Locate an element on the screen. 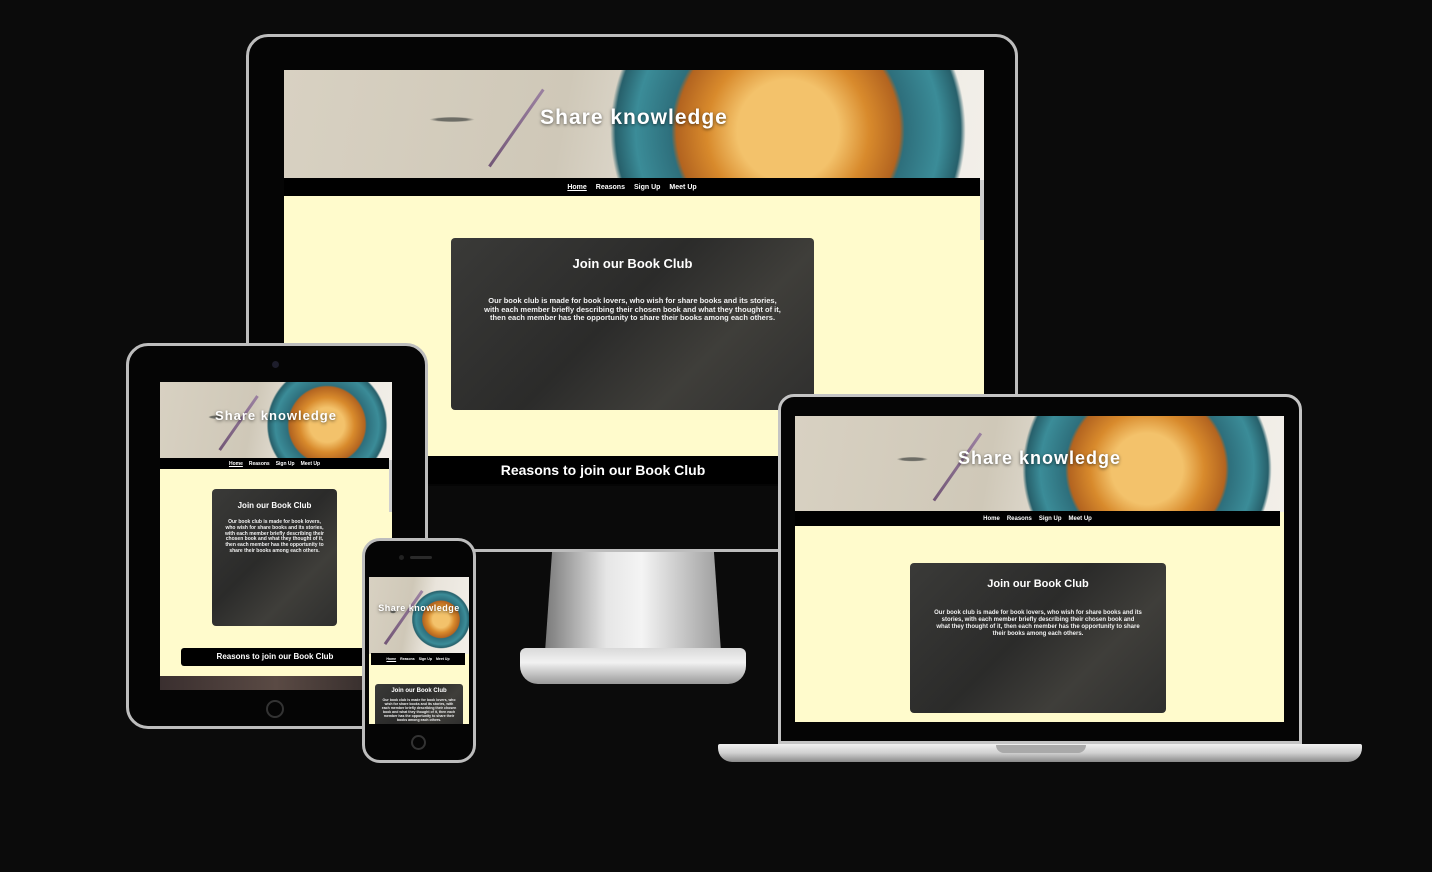 This screenshot has height=872, width=1432. tablet-hero-image: Share knowledge is located at coordinates (276, 421).